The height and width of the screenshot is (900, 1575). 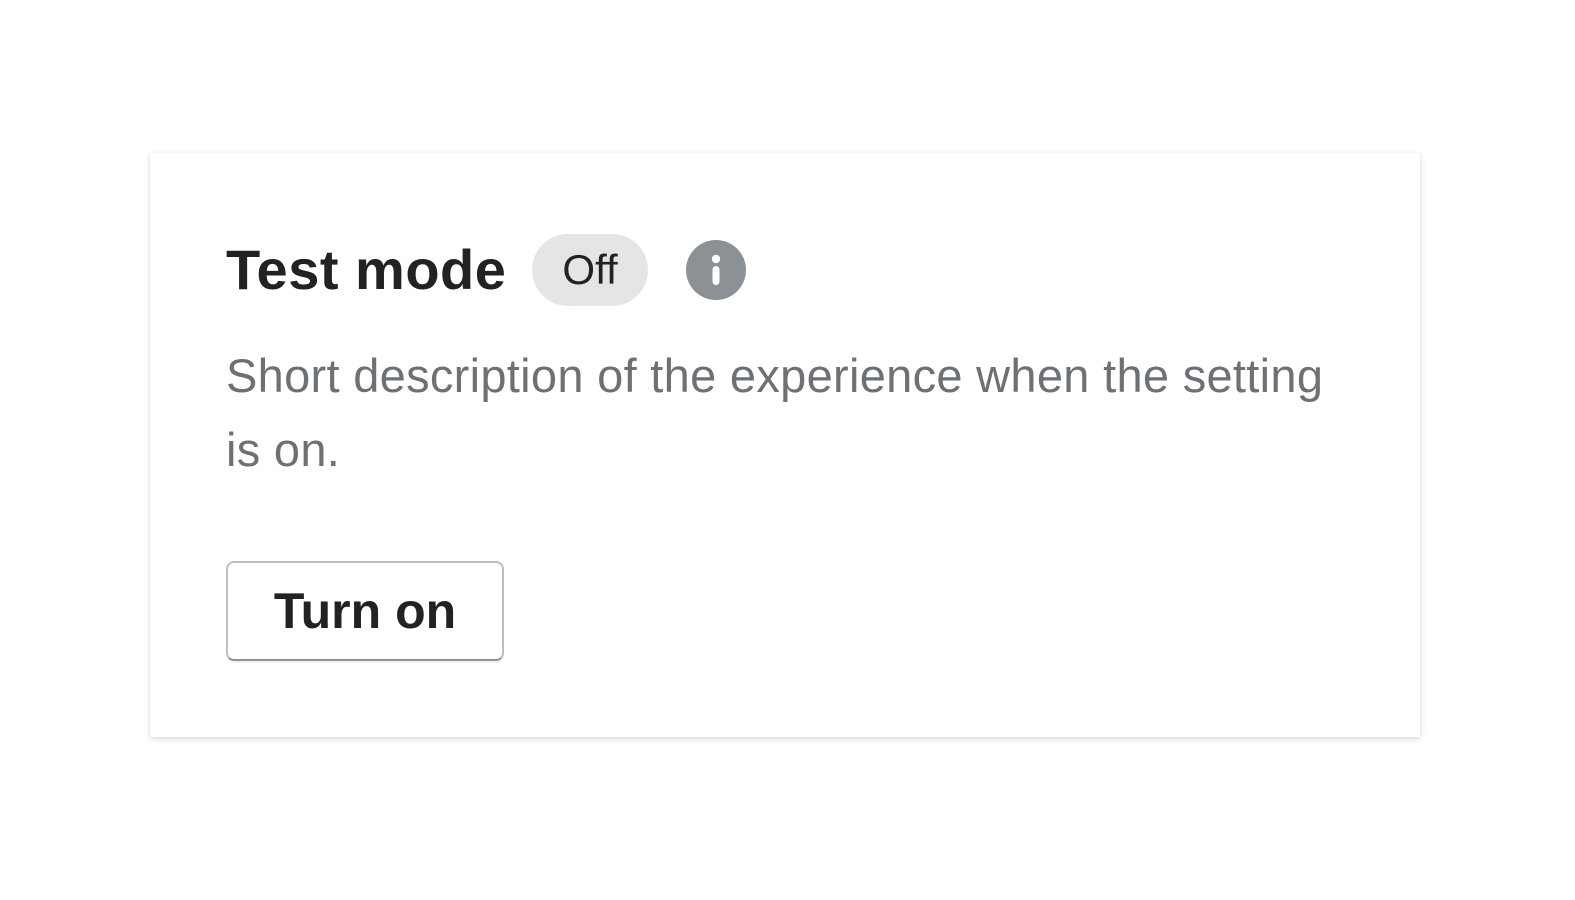 What do you see at coordinates (590, 270) in the screenshot?
I see `status-badge: Off` at bounding box center [590, 270].